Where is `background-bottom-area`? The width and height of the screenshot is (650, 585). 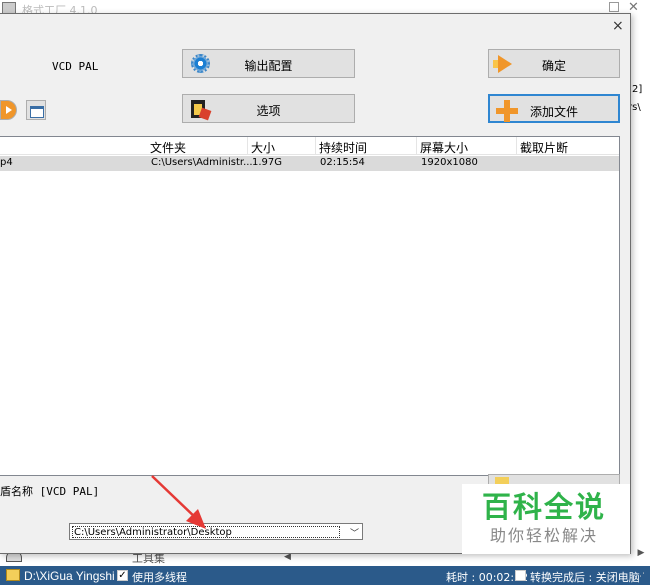 background-bottom-area is located at coordinates (325, 559).